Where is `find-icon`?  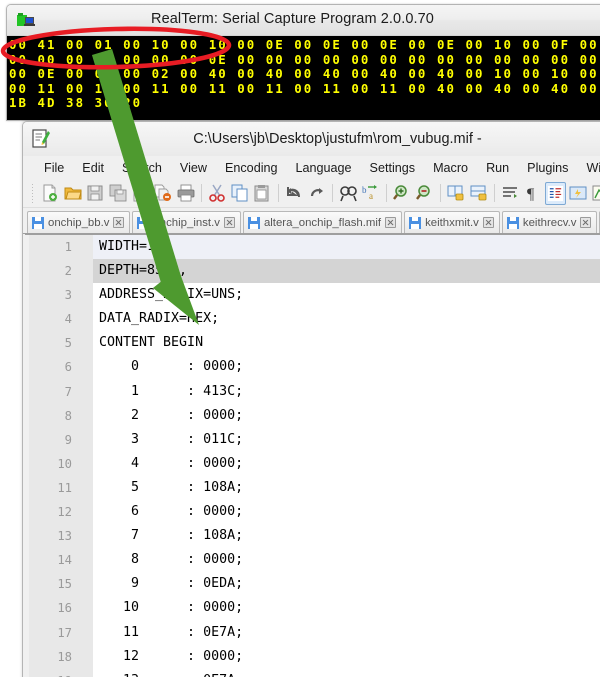 find-icon is located at coordinates (348, 193).